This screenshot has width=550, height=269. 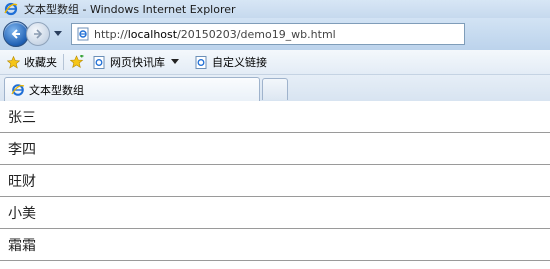 I want to click on recent-pages-dropdown, so click(x=58, y=34).